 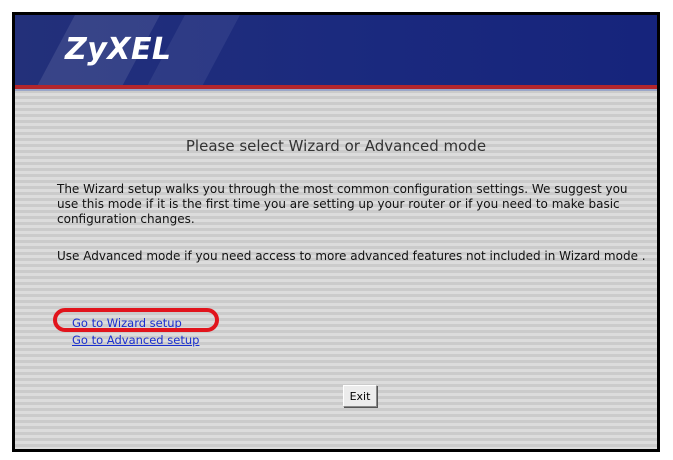 What do you see at coordinates (336, 50) in the screenshot?
I see `header-bar: ZyXEL` at bounding box center [336, 50].